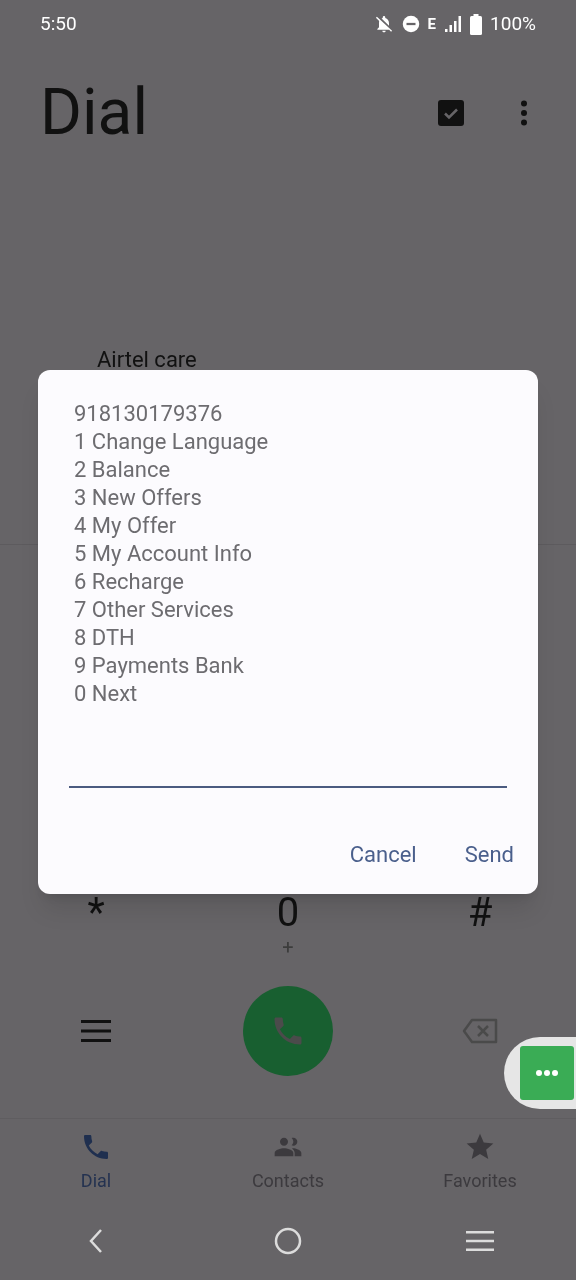  What do you see at coordinates (94, 113) in the screenshot?
I see `page-title: Dial` at bounding box center [94, 113].